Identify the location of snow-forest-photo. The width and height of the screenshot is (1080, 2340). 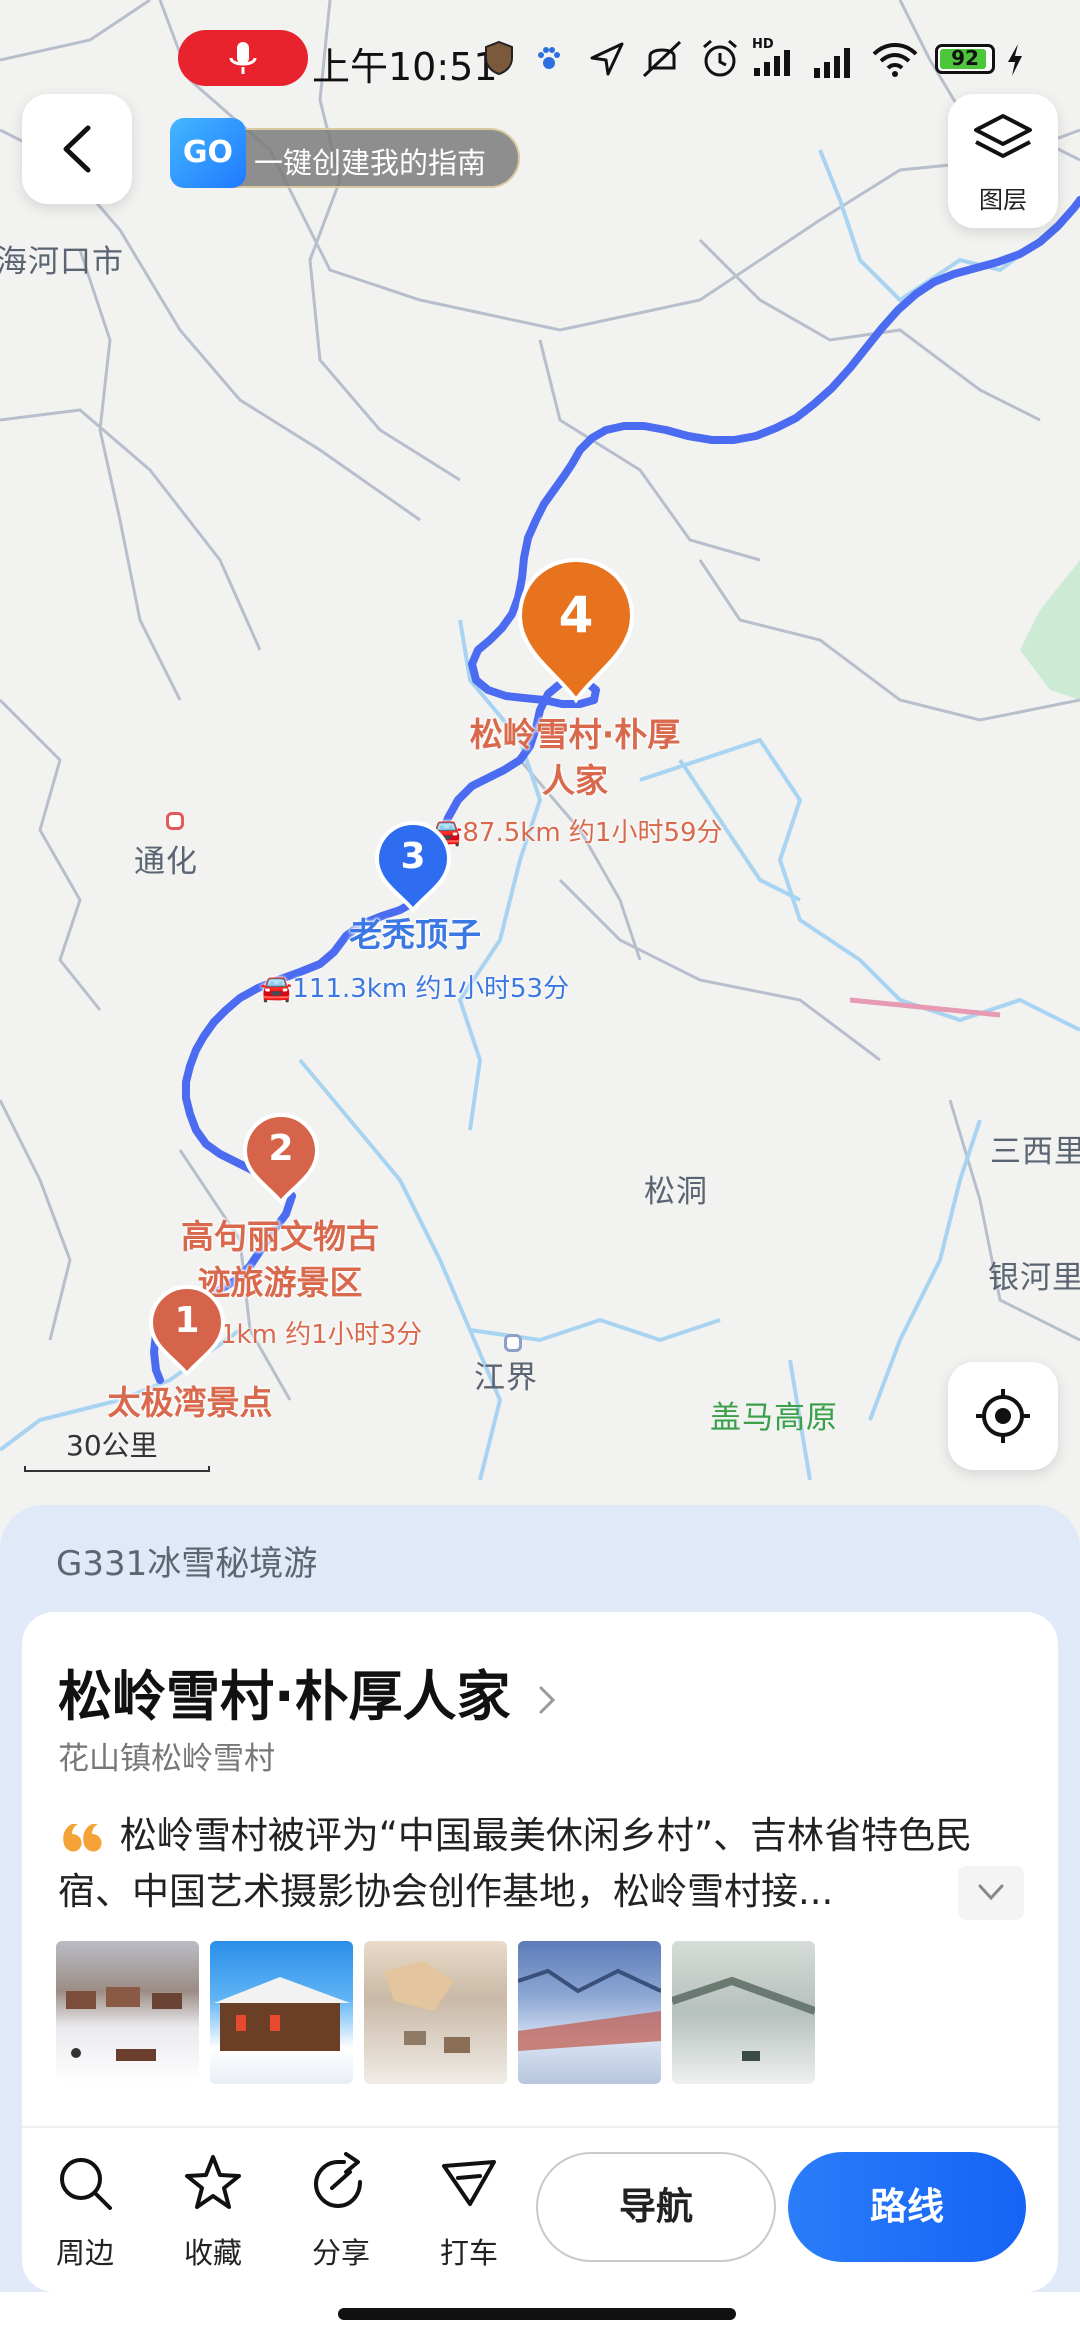
(589, 2009).